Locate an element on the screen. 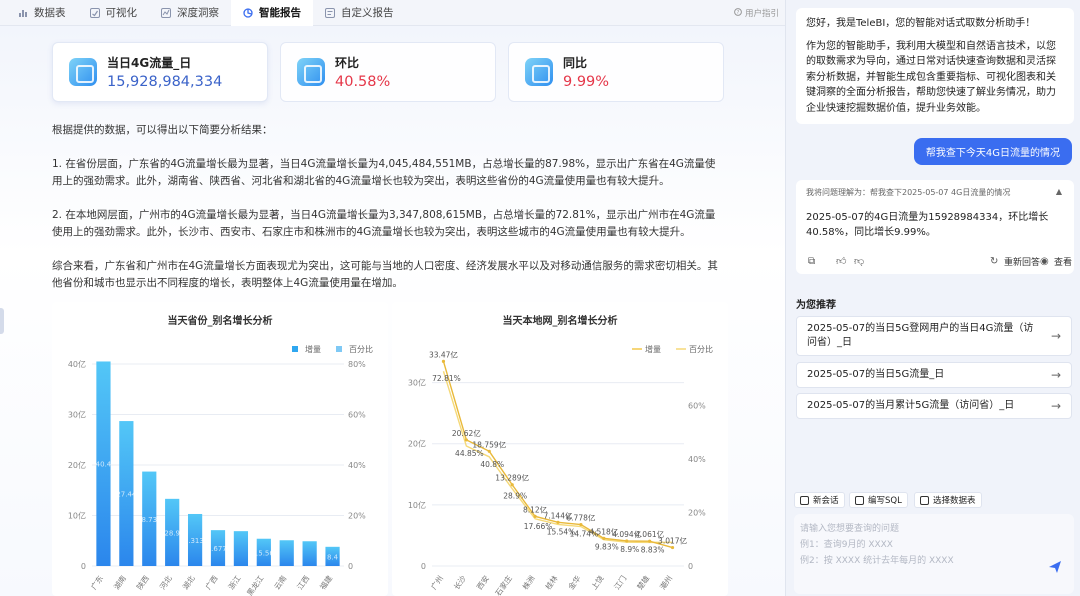  write-sql-button: 编写SQL is located at coordinates (878, 500).